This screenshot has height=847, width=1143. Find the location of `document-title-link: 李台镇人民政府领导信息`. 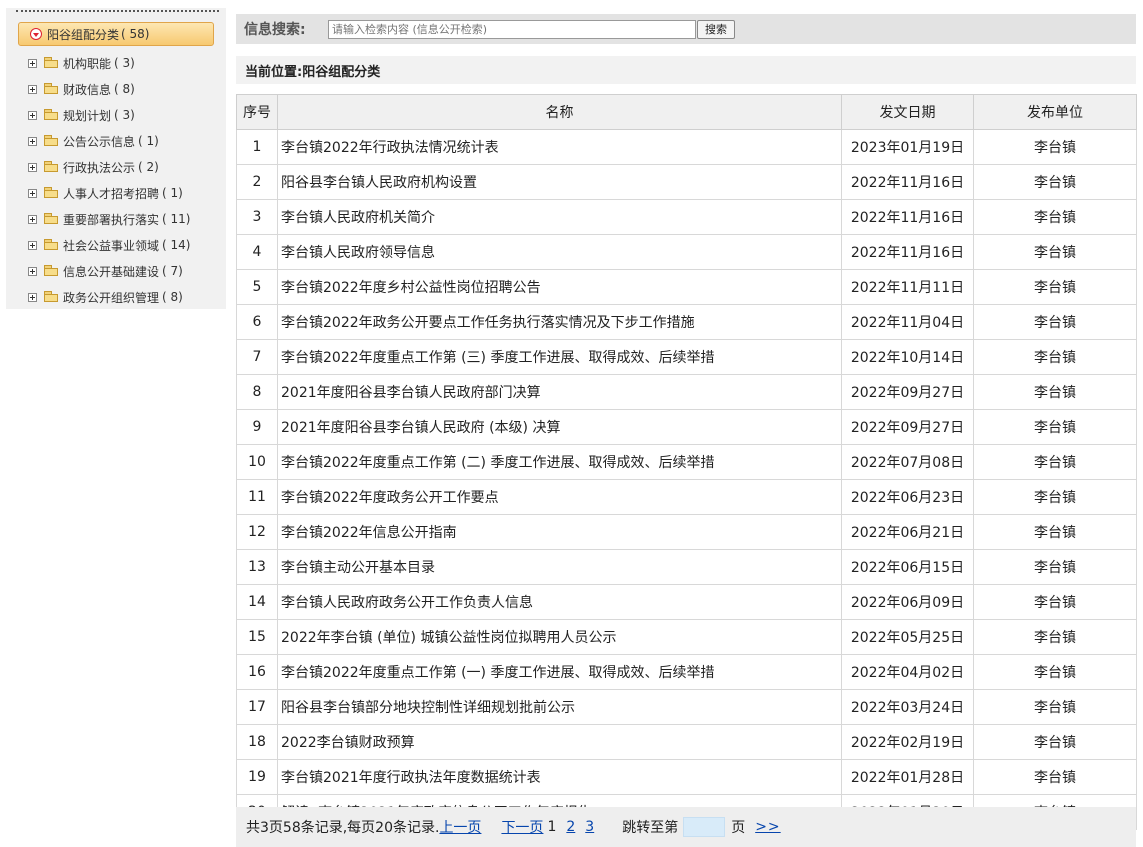

document-title-link: 李台镇人民政府领导信息 is located at coordinates (559, 252).